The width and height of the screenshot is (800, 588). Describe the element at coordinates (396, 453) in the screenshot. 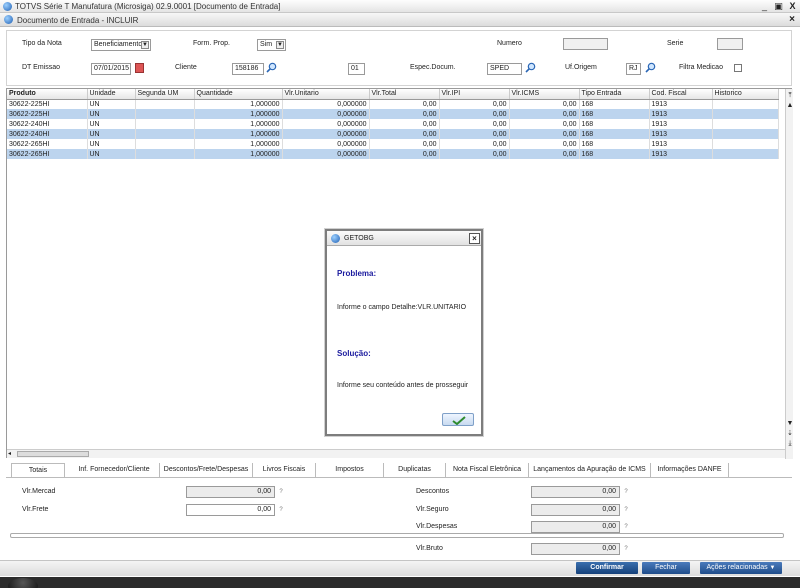

I see `horizontal-scrollbar: ◂` at that location.